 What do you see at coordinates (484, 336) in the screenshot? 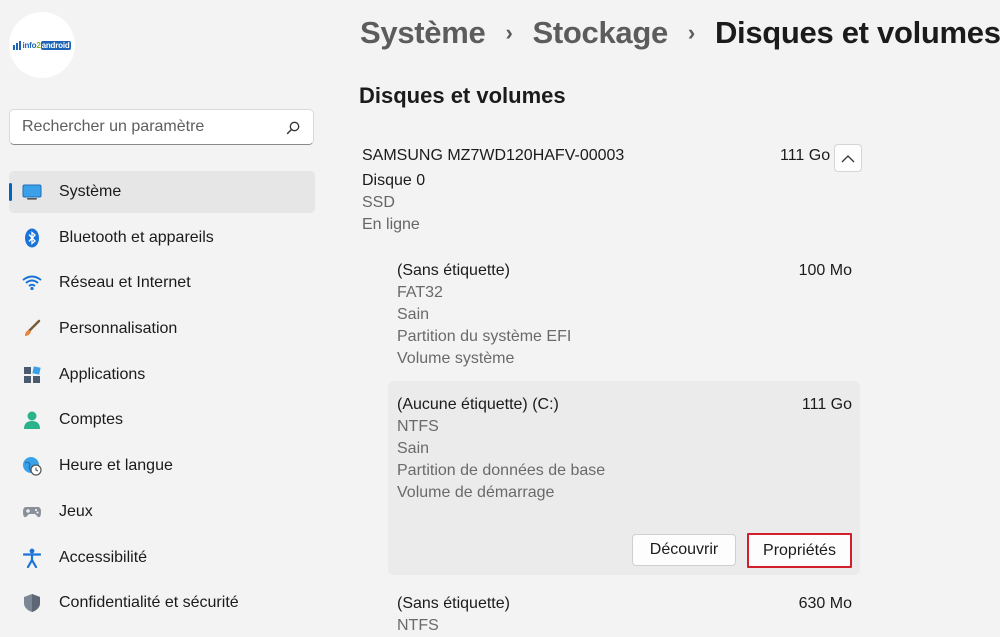
I see `volume-partition-type: Partition du système EFI` at bounding box center [484, 336].